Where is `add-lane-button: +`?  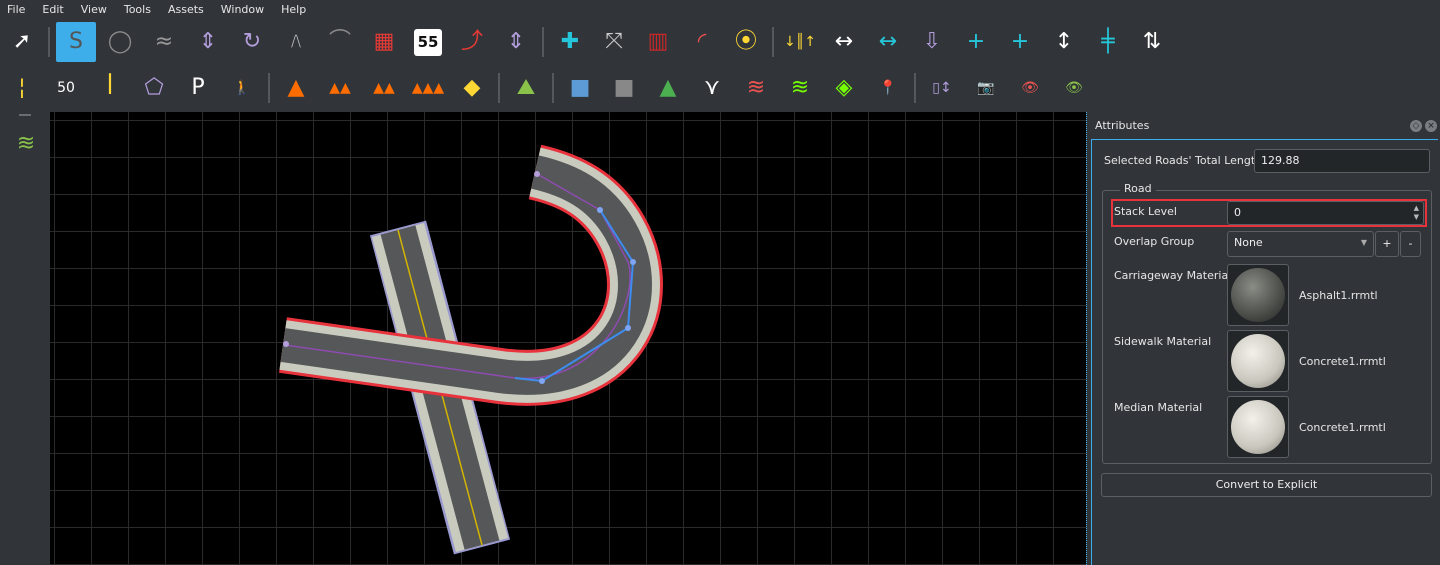
add-lane-button: + is located at coordinates (976, 42).